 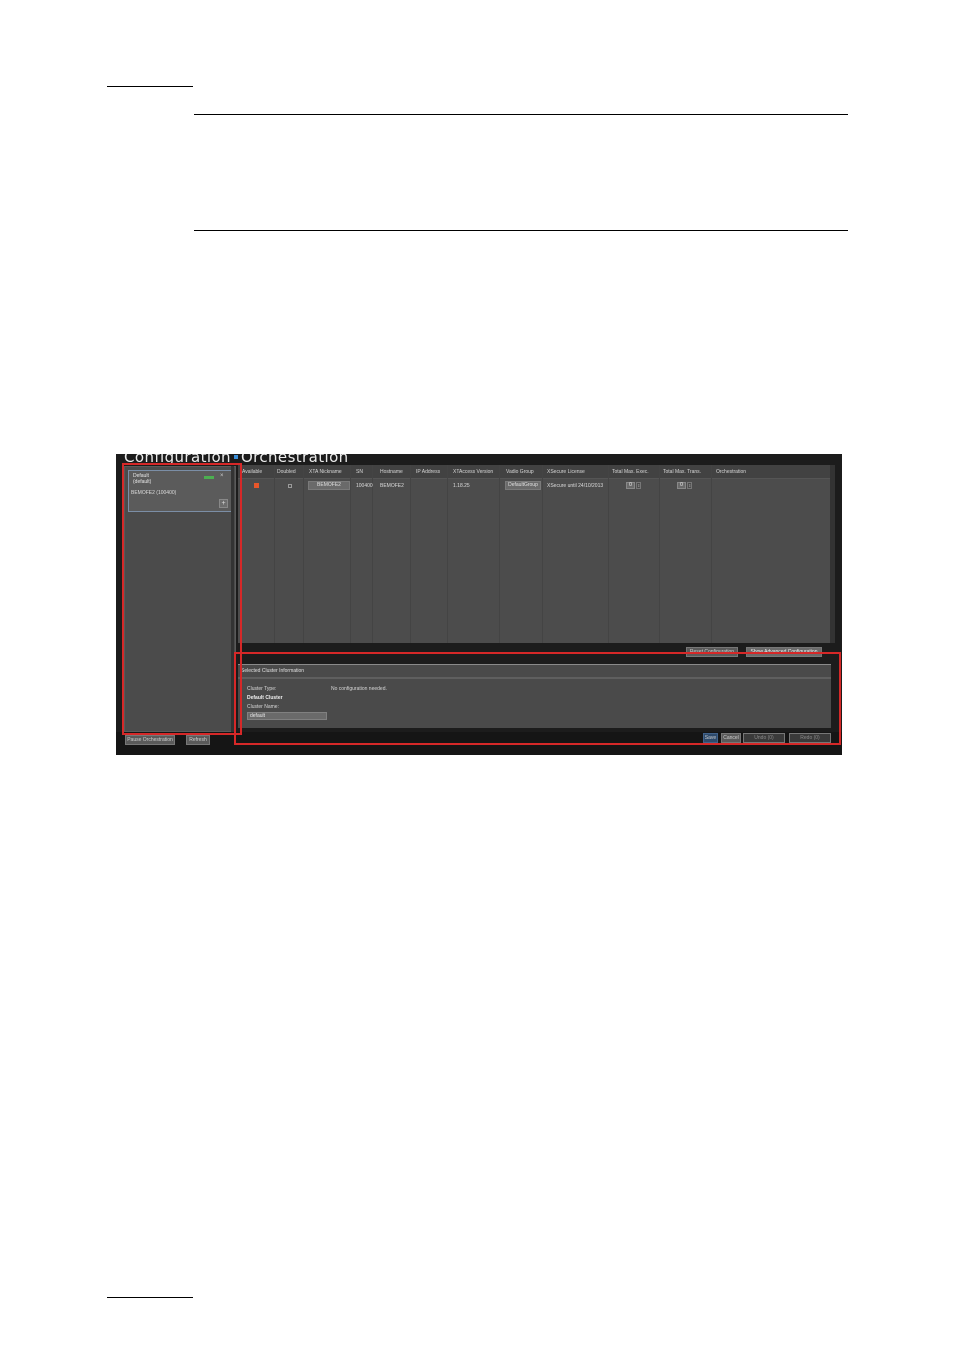 What do you see at coordinates (523, 485) in the screenshot?
I see `group-dropdown: DefaultGroup` at bounding box center [523, 485].